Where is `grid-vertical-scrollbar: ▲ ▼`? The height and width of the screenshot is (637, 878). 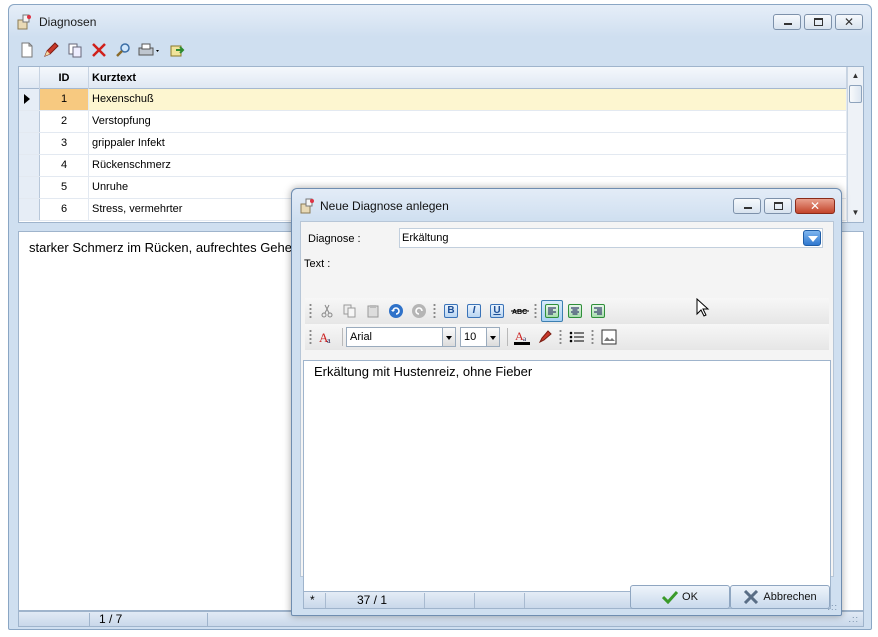
grid-vertical-scrollbar: ▲ ▼ is located at coordinates (855, 144).